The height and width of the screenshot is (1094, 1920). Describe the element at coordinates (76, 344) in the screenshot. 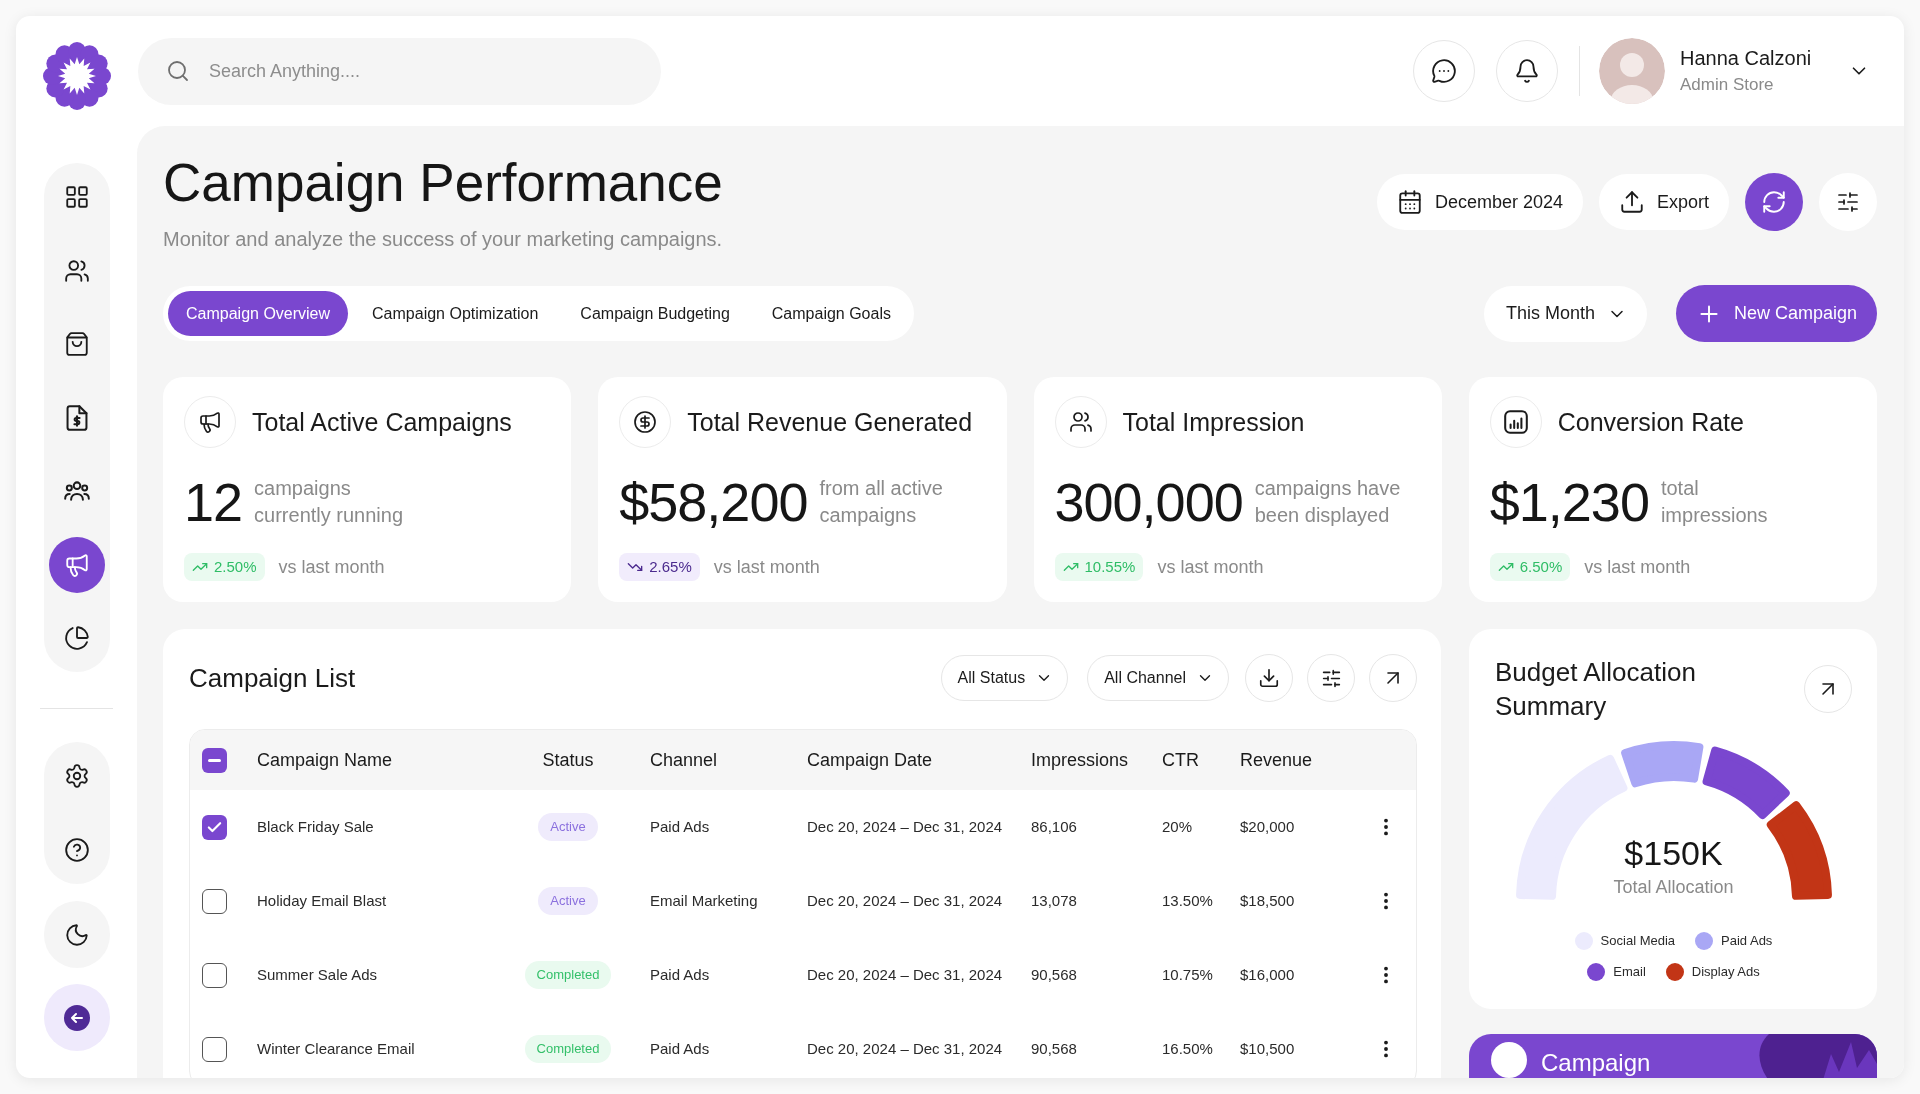

I see `shopping-bag-icon` at that location.